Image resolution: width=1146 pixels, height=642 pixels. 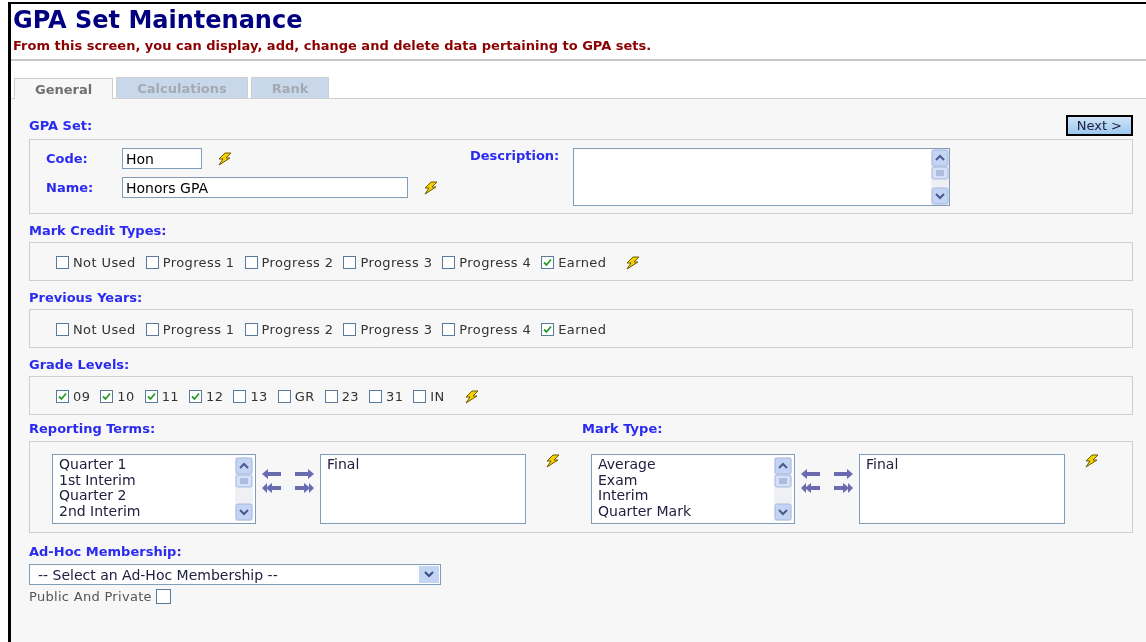 What do you see at coordinates (90, 596) in the screenshot?
I see `checkbox-label: Public And Private` at bounding box center [90, 596].